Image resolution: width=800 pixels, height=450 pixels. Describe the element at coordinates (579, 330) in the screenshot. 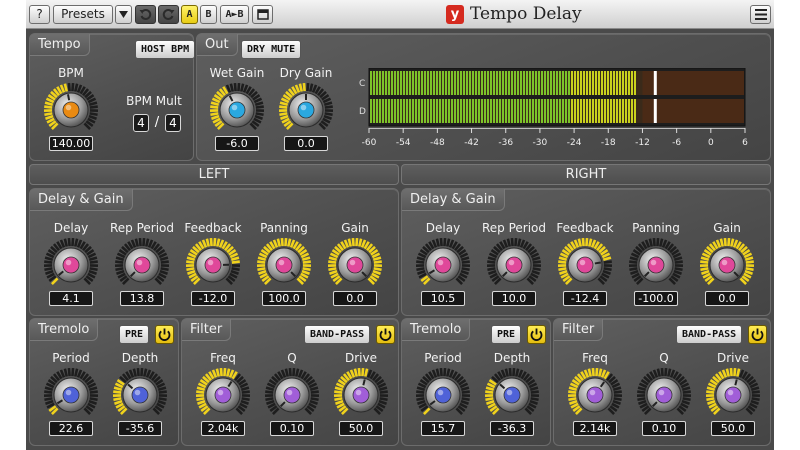

I see `right-filter-tab: Filter` at that location.